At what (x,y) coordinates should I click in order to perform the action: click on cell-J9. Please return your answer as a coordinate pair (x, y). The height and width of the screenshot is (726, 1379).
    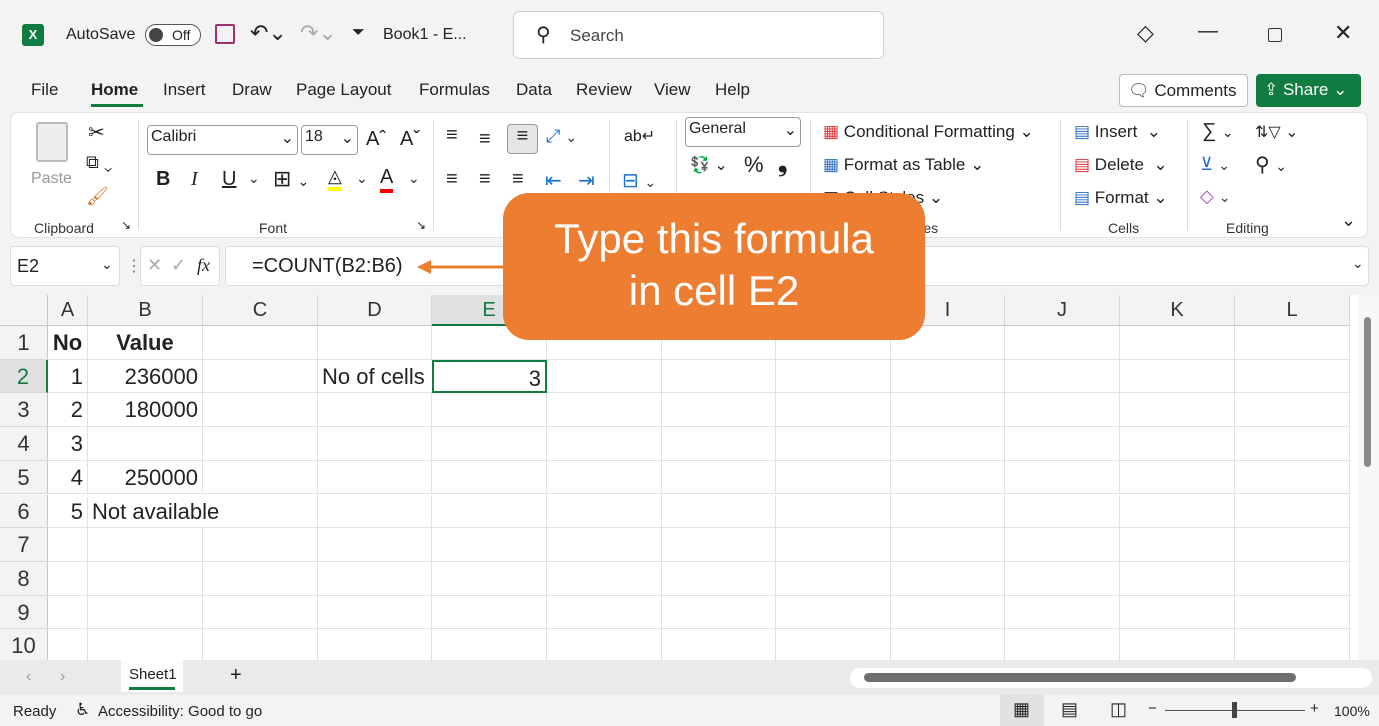
    Looking at the image, I should click on (1062, 612).